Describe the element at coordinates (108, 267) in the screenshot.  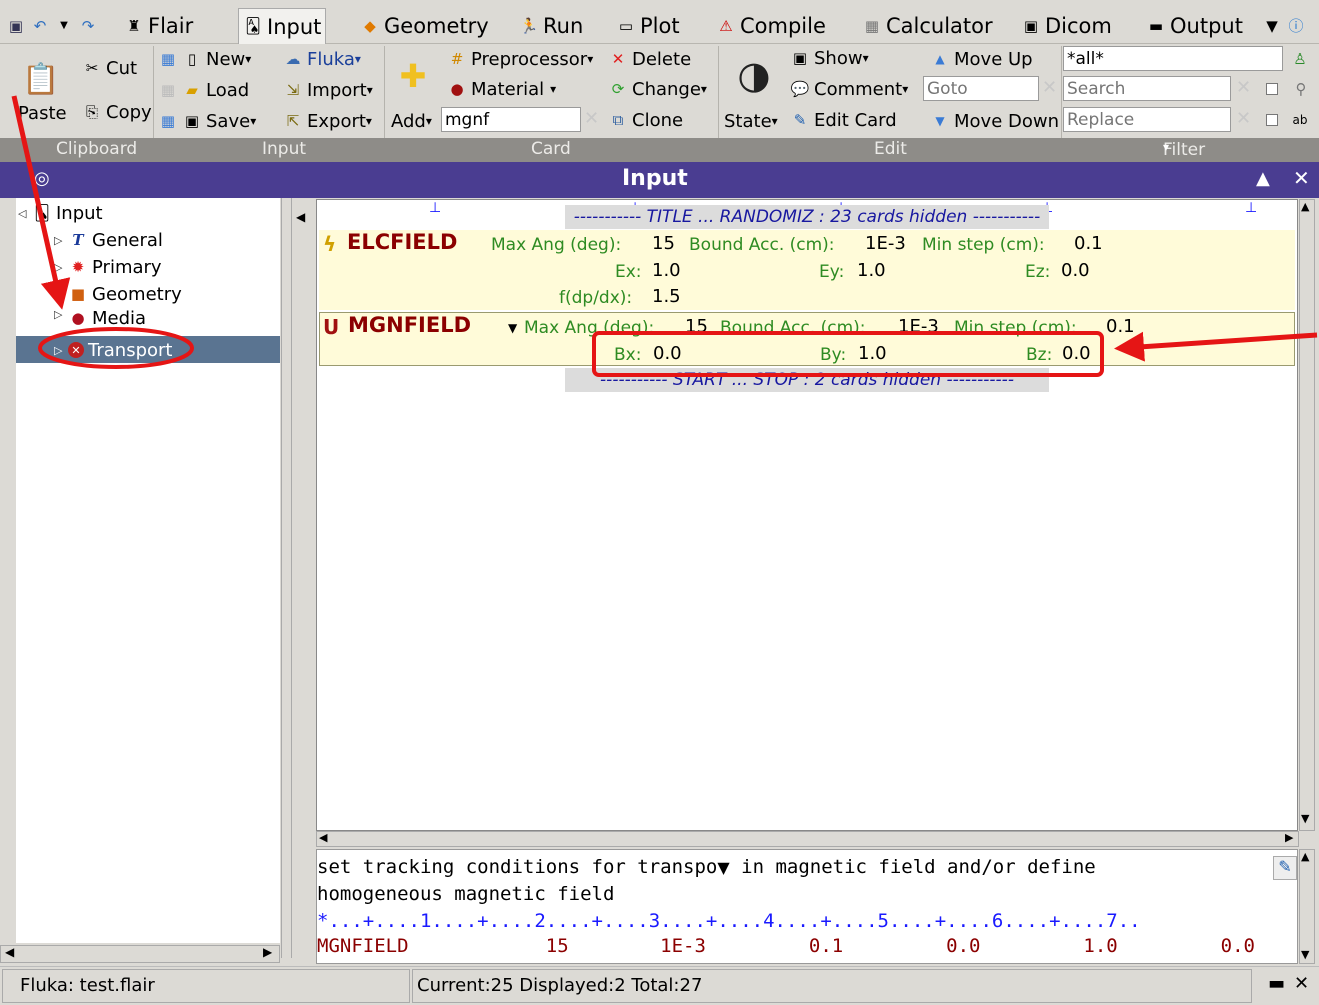
I see `tree-item-primary: ▷ ✹ Primary` at that location.